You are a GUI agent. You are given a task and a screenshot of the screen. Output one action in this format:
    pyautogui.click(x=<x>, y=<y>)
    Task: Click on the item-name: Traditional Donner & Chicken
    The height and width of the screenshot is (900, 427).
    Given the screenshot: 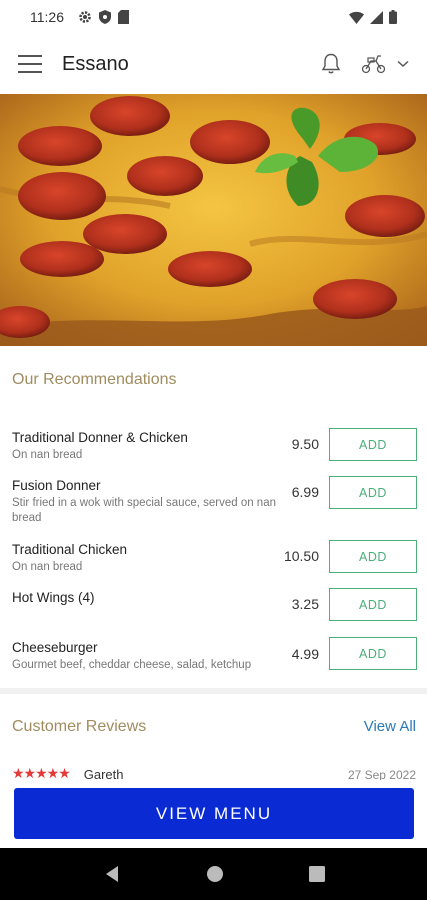 What is the action you would take?
    pyautogui.click(x=100, y=437)
    